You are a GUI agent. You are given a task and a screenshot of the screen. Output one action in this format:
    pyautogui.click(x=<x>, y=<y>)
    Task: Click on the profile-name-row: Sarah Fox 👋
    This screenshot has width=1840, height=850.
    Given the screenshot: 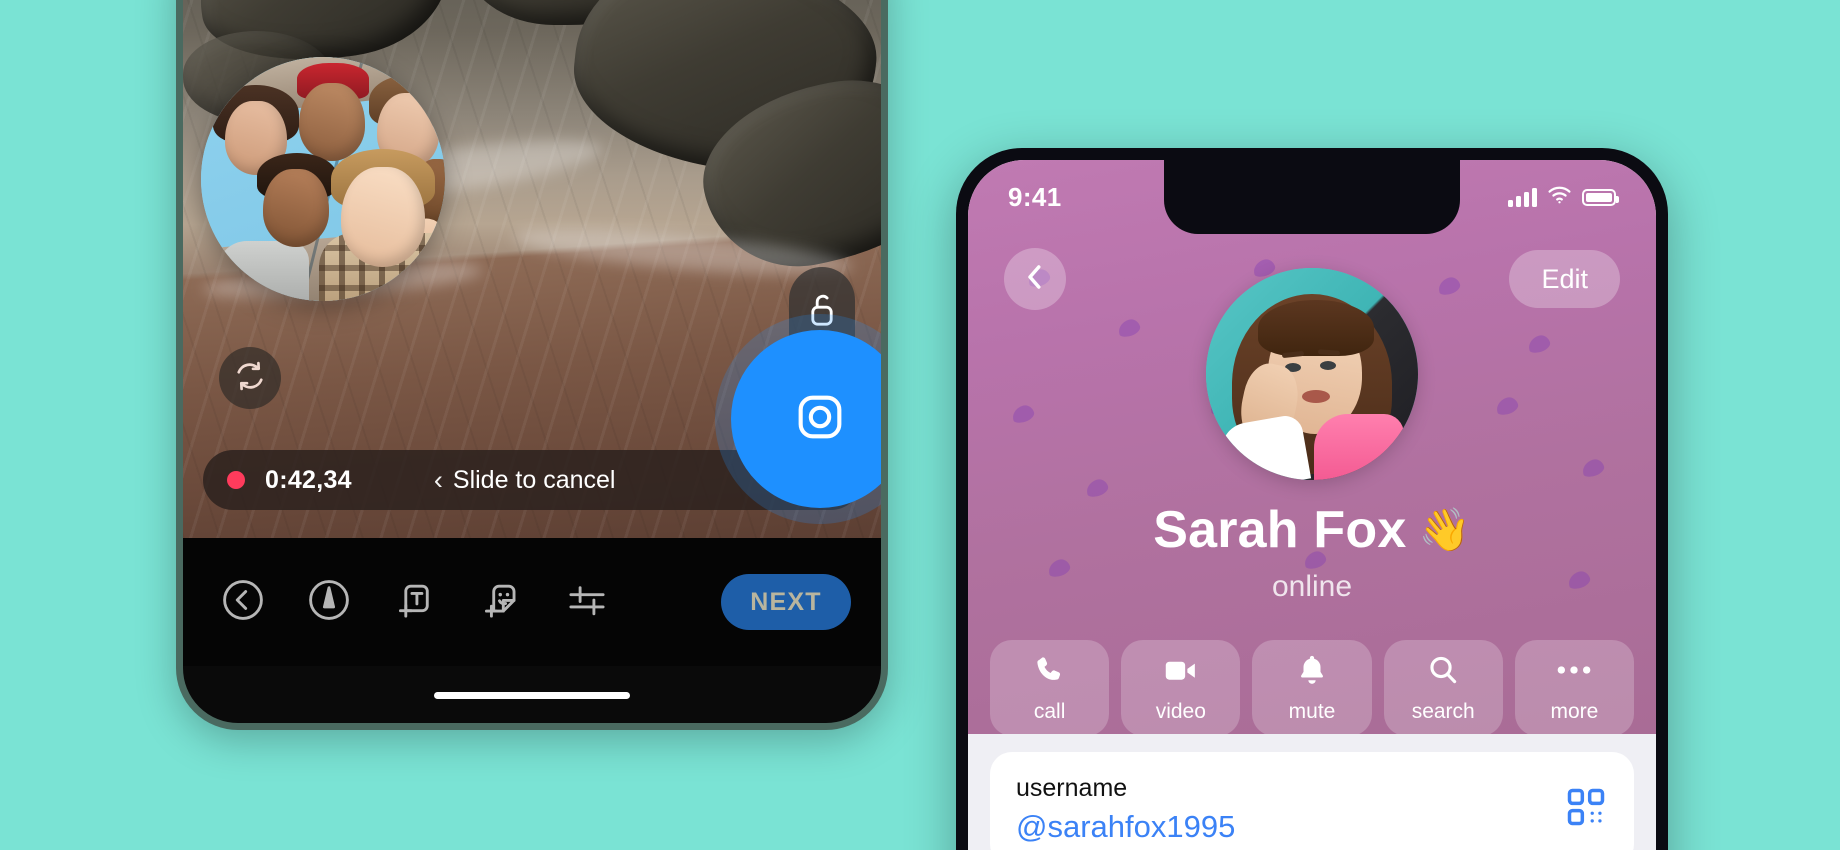 What is the action you would take?
    pyautogui.click(x=1312, y=530)
    